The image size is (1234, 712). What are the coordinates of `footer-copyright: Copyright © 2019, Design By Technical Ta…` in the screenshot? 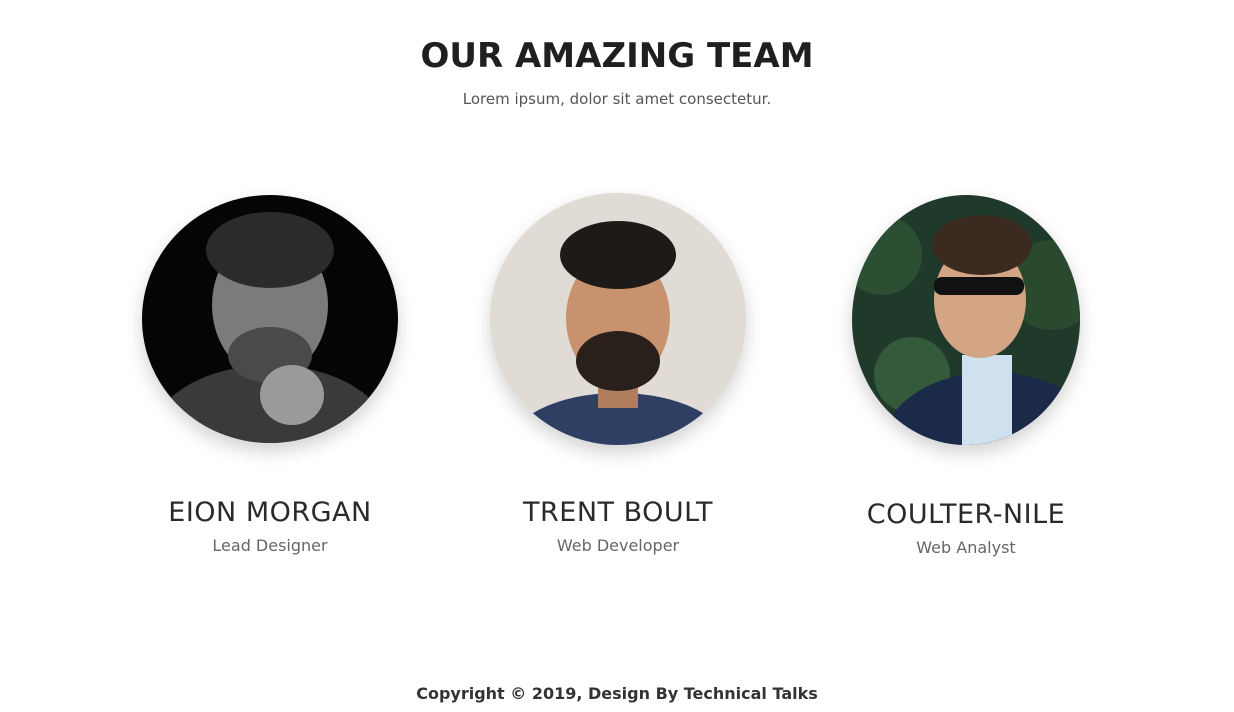 It's located at (617, 693).